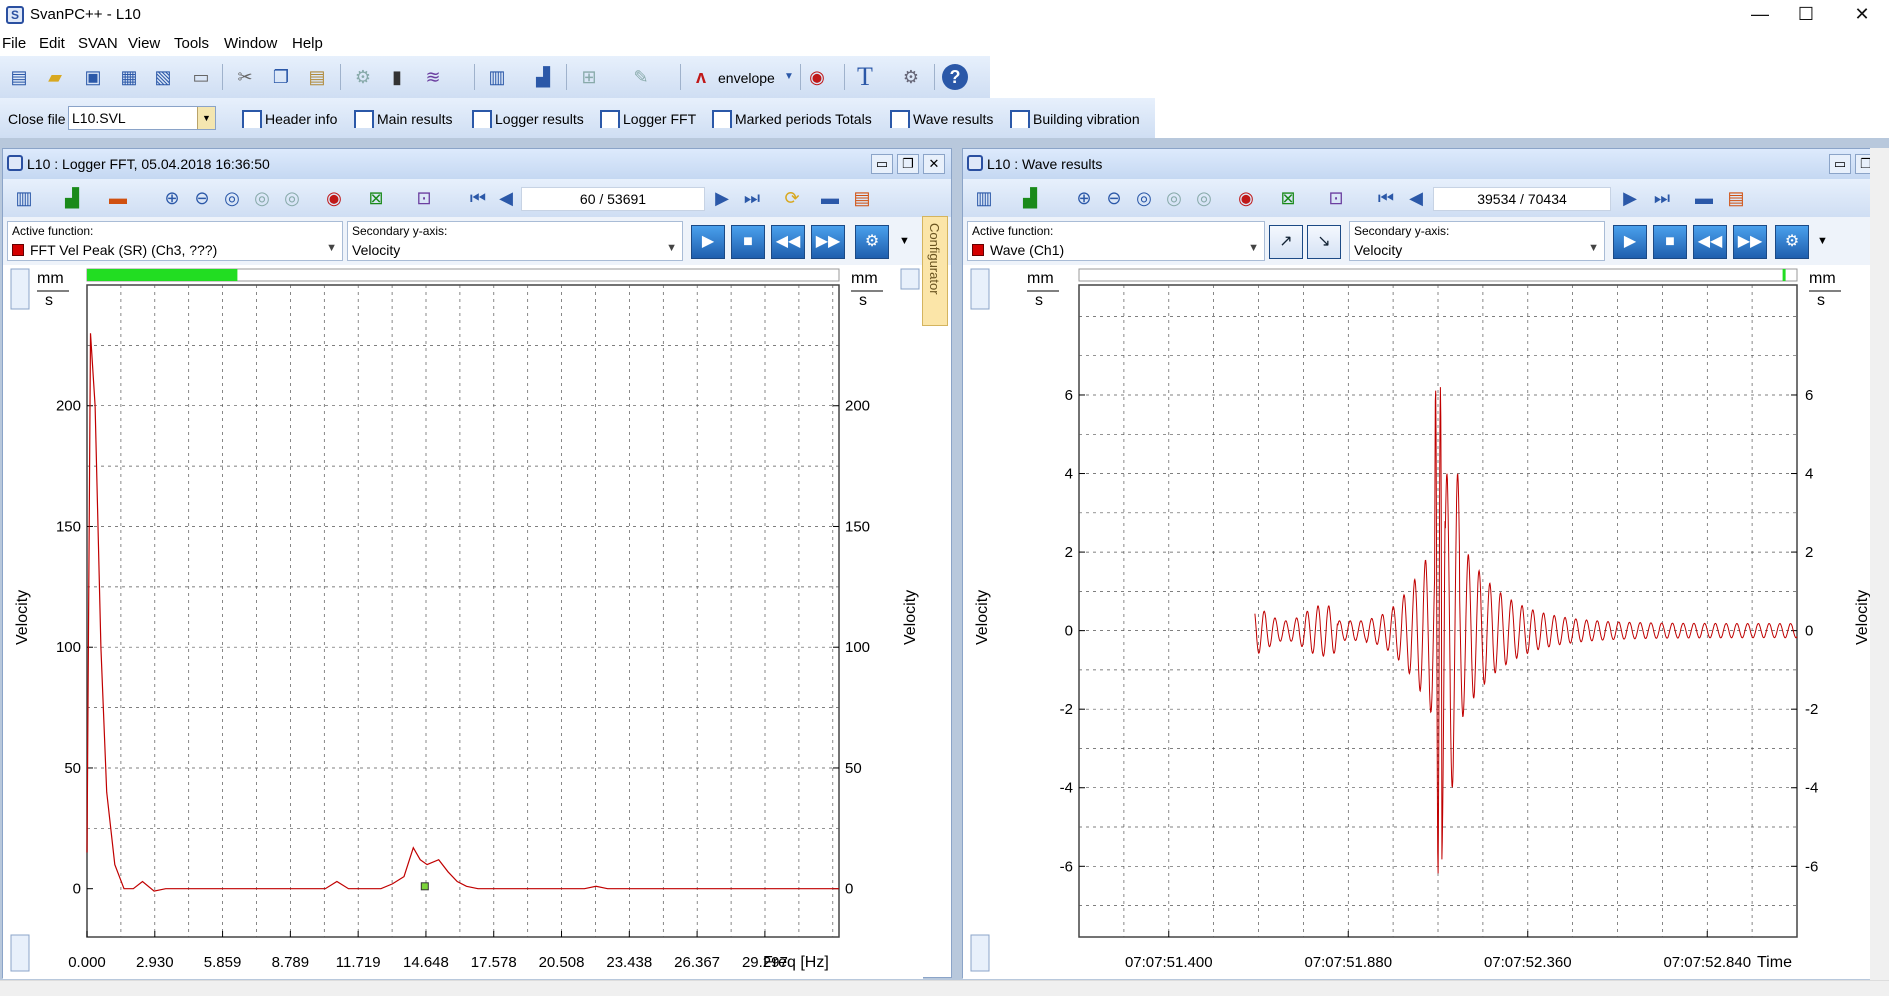 Image resolution: width=1889 pixels, height=996 pixels. I want to click on marked-periods-button: Marked periods Totals, so click(792, 119).